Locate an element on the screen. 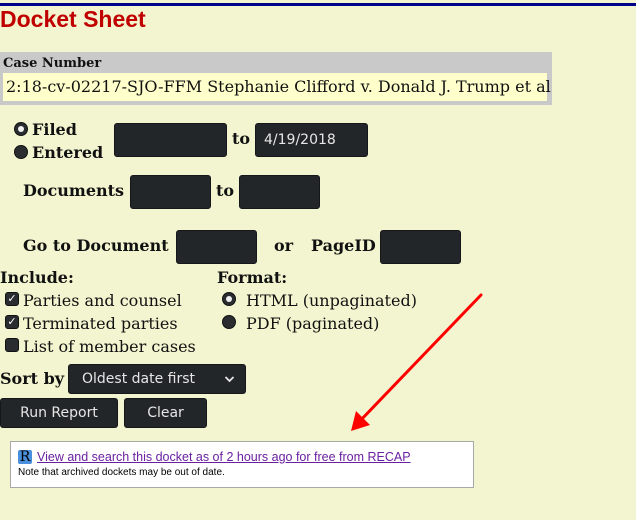 Image resolution: width=640 pixels, height=520 pixels. pageid-label: PageID is located at coordinates (343, 245).